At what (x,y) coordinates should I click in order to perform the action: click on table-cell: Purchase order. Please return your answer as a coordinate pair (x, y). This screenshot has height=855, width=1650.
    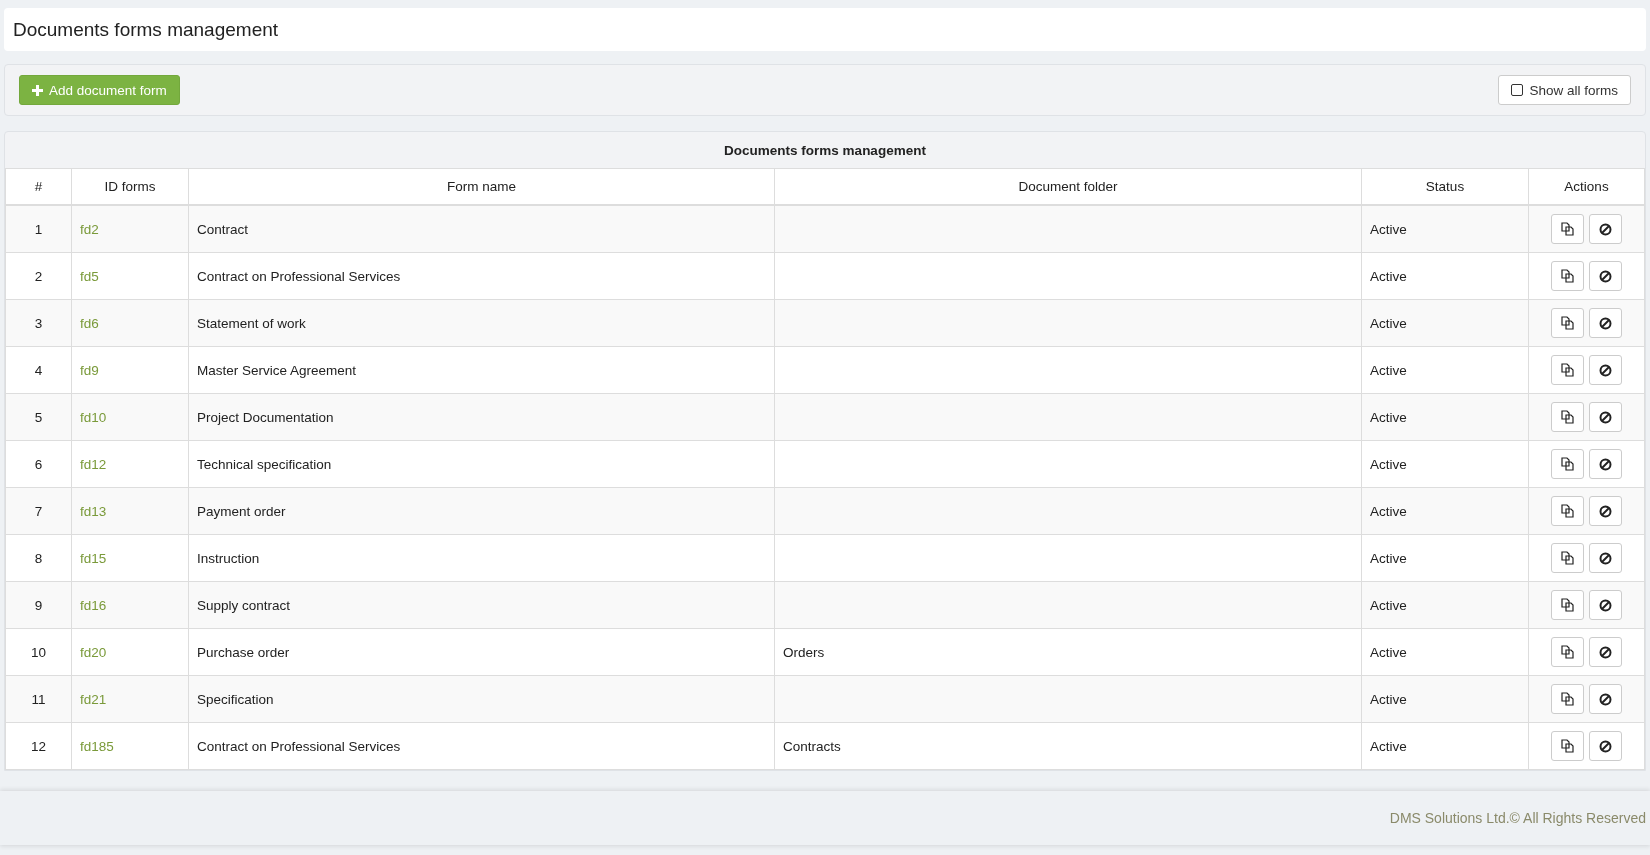
    Looking at the image, I should click on (481, 652).